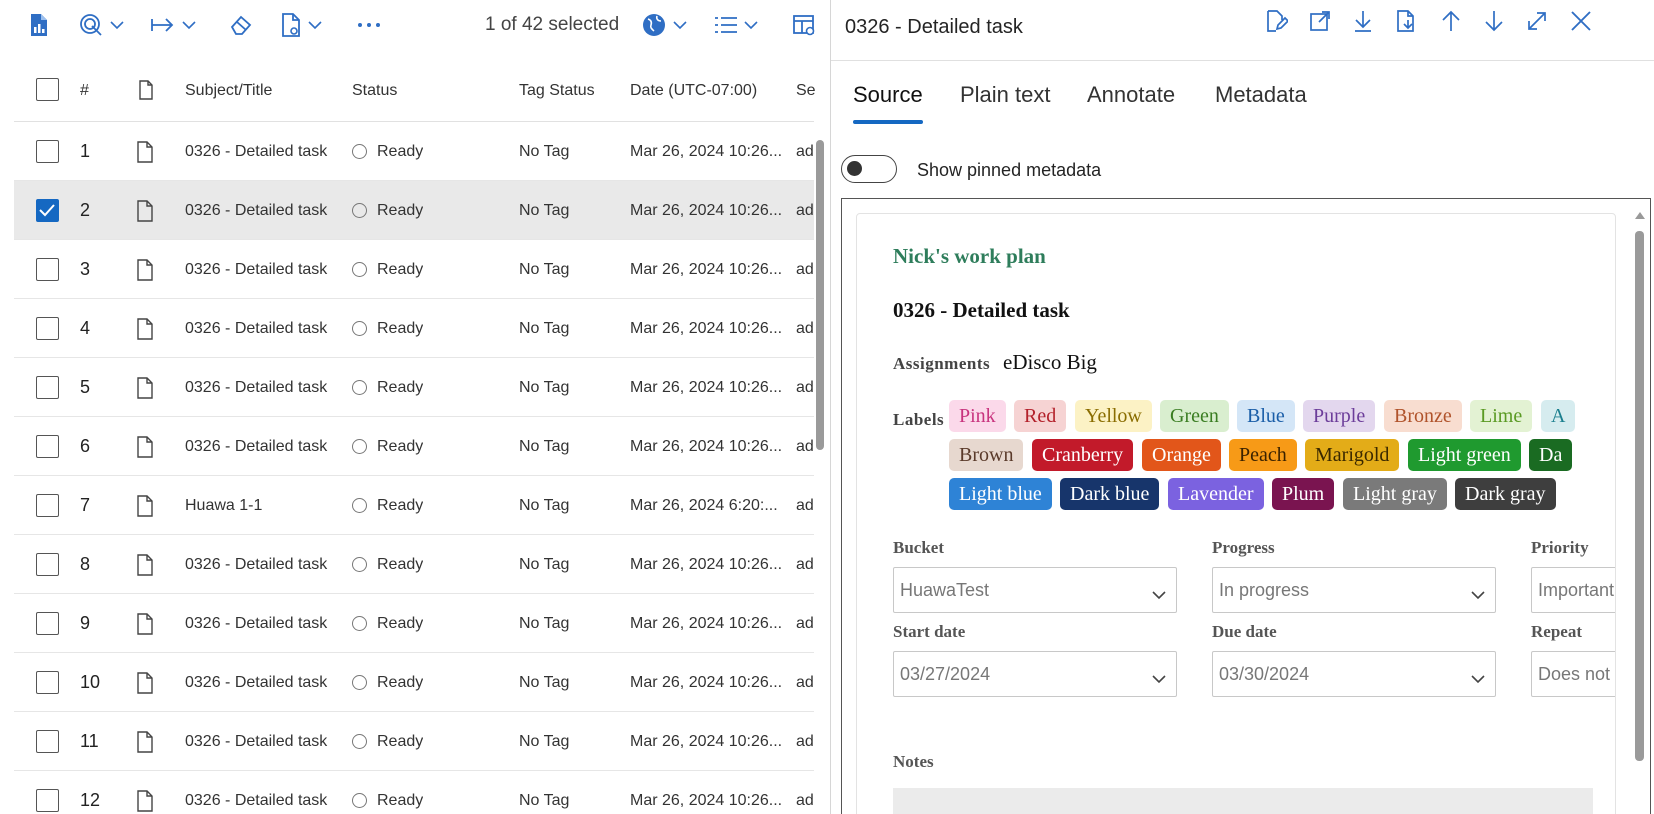 This screenshot has width=1654, height=814. I want to click on bucket-label: Bucket, so click(918, 547).